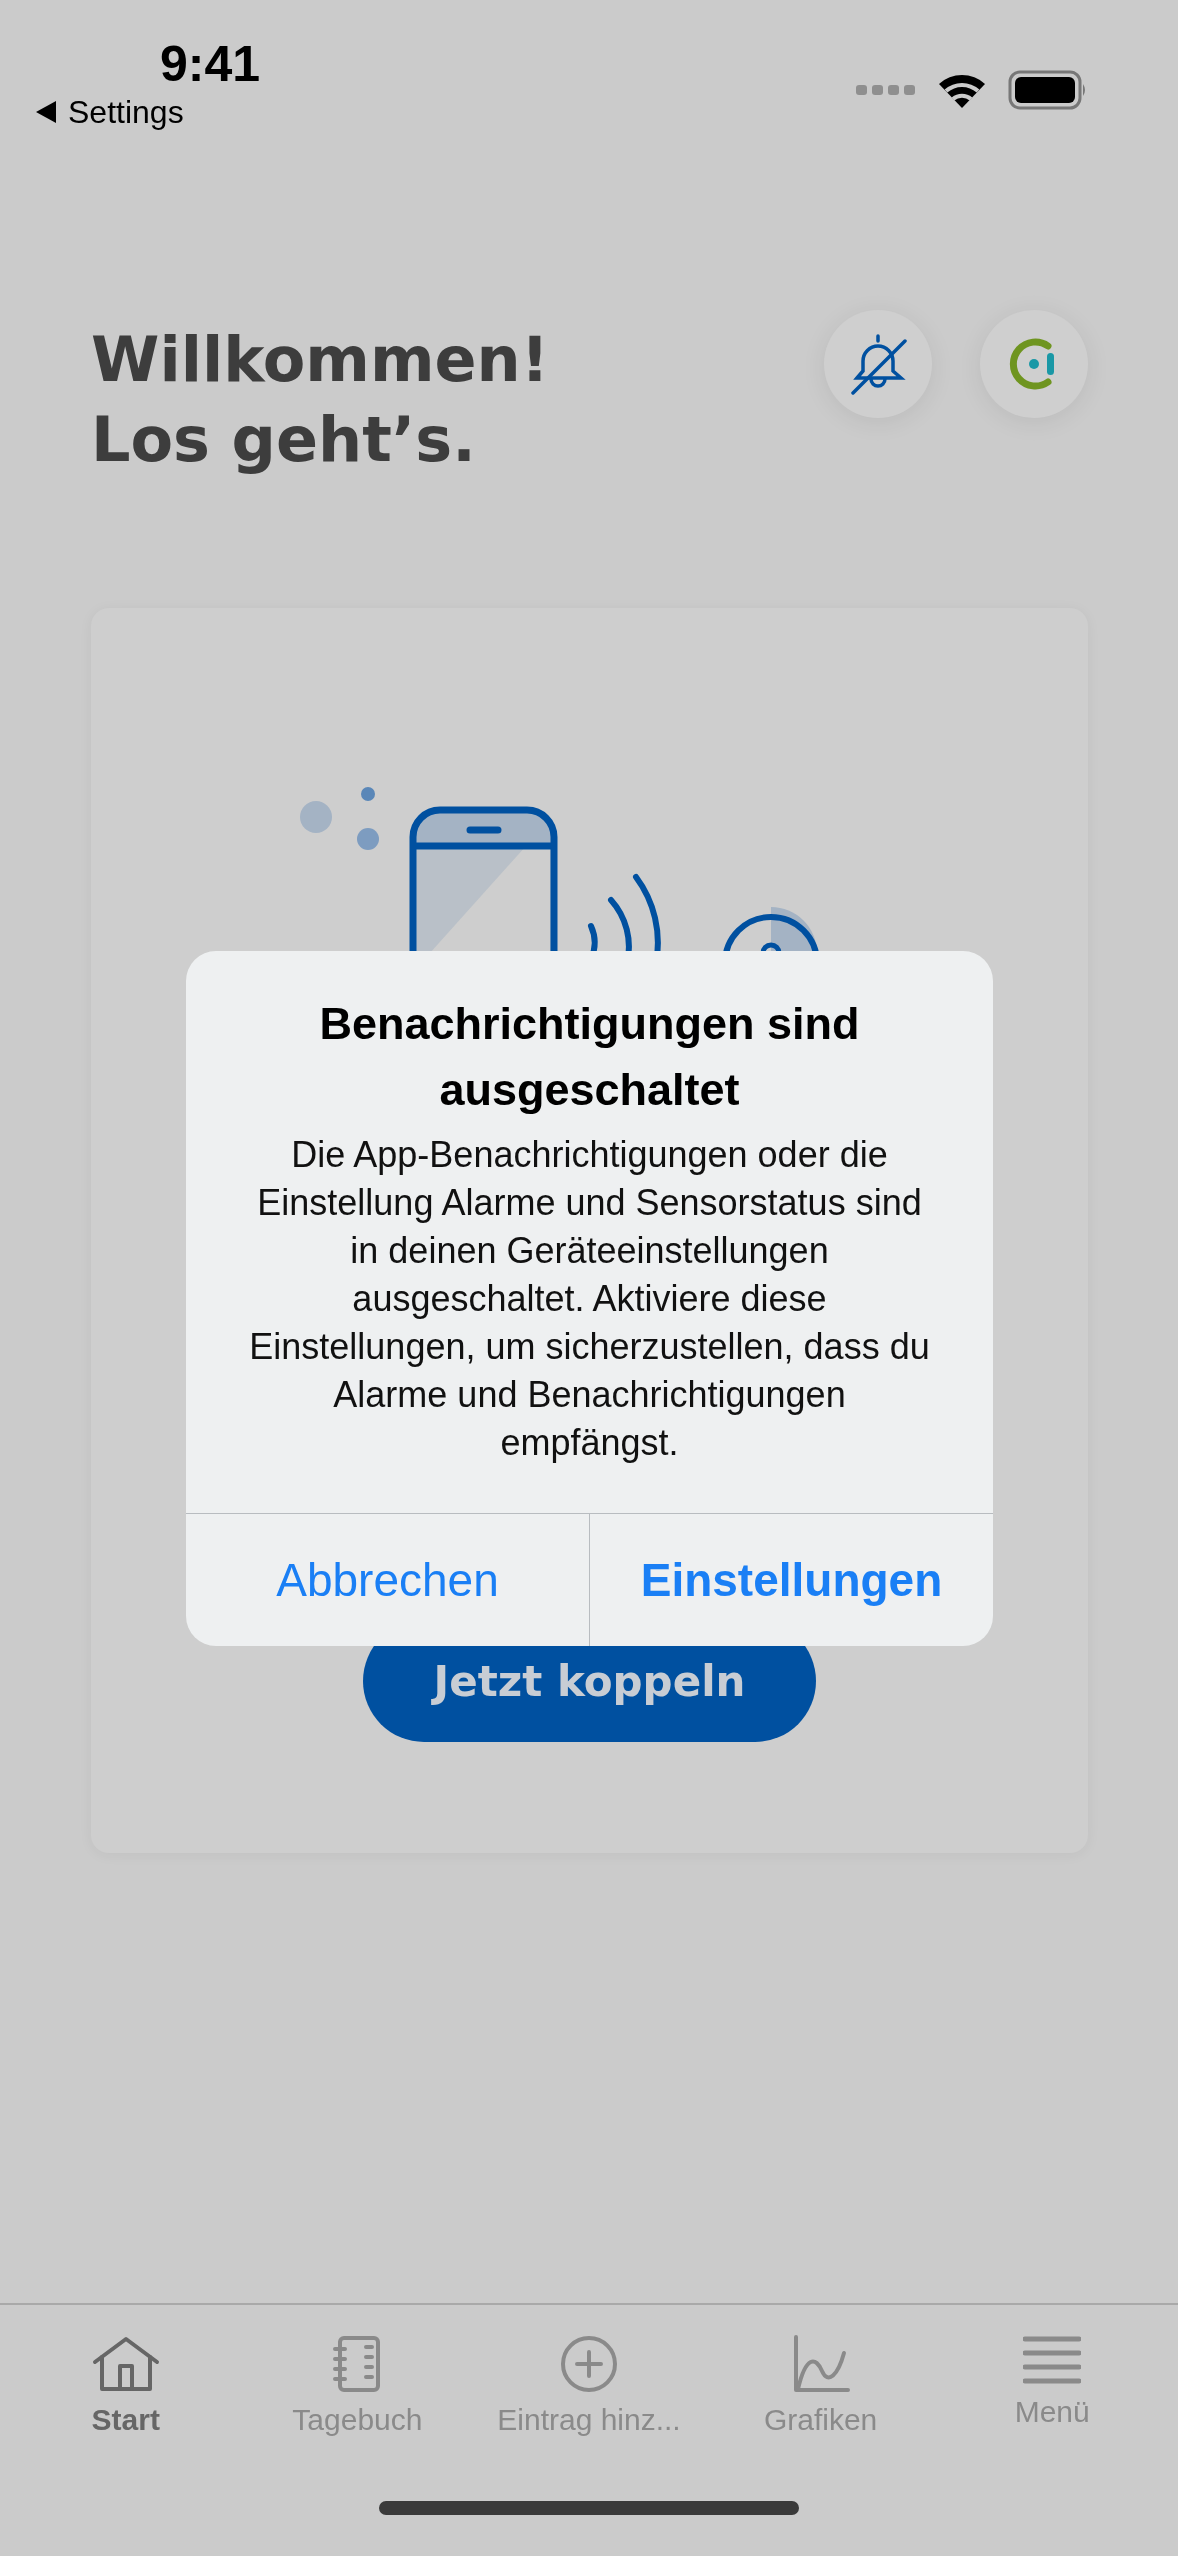 The height and width of the screenshot is (2556, 1178). What do you see at coordinates (589, 1057) in the screenshot?
I see `dialog-title: Benachrichtigungen sind ausgeschaltet` at bounding box center [589, 1057].